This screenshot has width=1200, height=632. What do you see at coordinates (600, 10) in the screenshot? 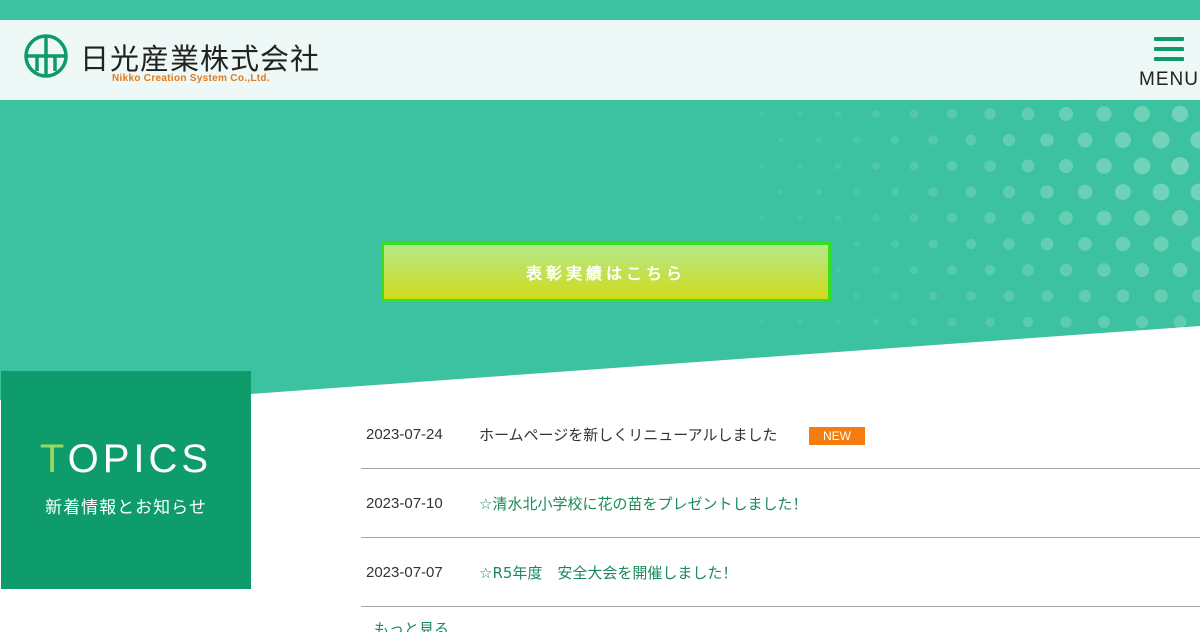
I see `top-strip` at bounding box center [600, 10].